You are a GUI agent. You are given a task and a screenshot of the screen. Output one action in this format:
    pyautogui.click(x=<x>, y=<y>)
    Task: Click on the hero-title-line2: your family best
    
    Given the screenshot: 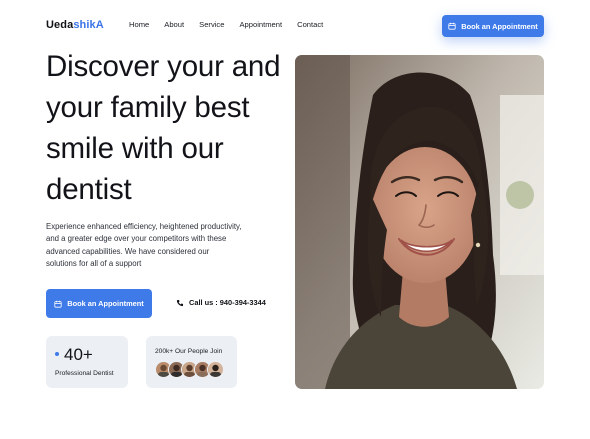 What is the action you would take?
    pyautogui.click(x=148, y=107)
    